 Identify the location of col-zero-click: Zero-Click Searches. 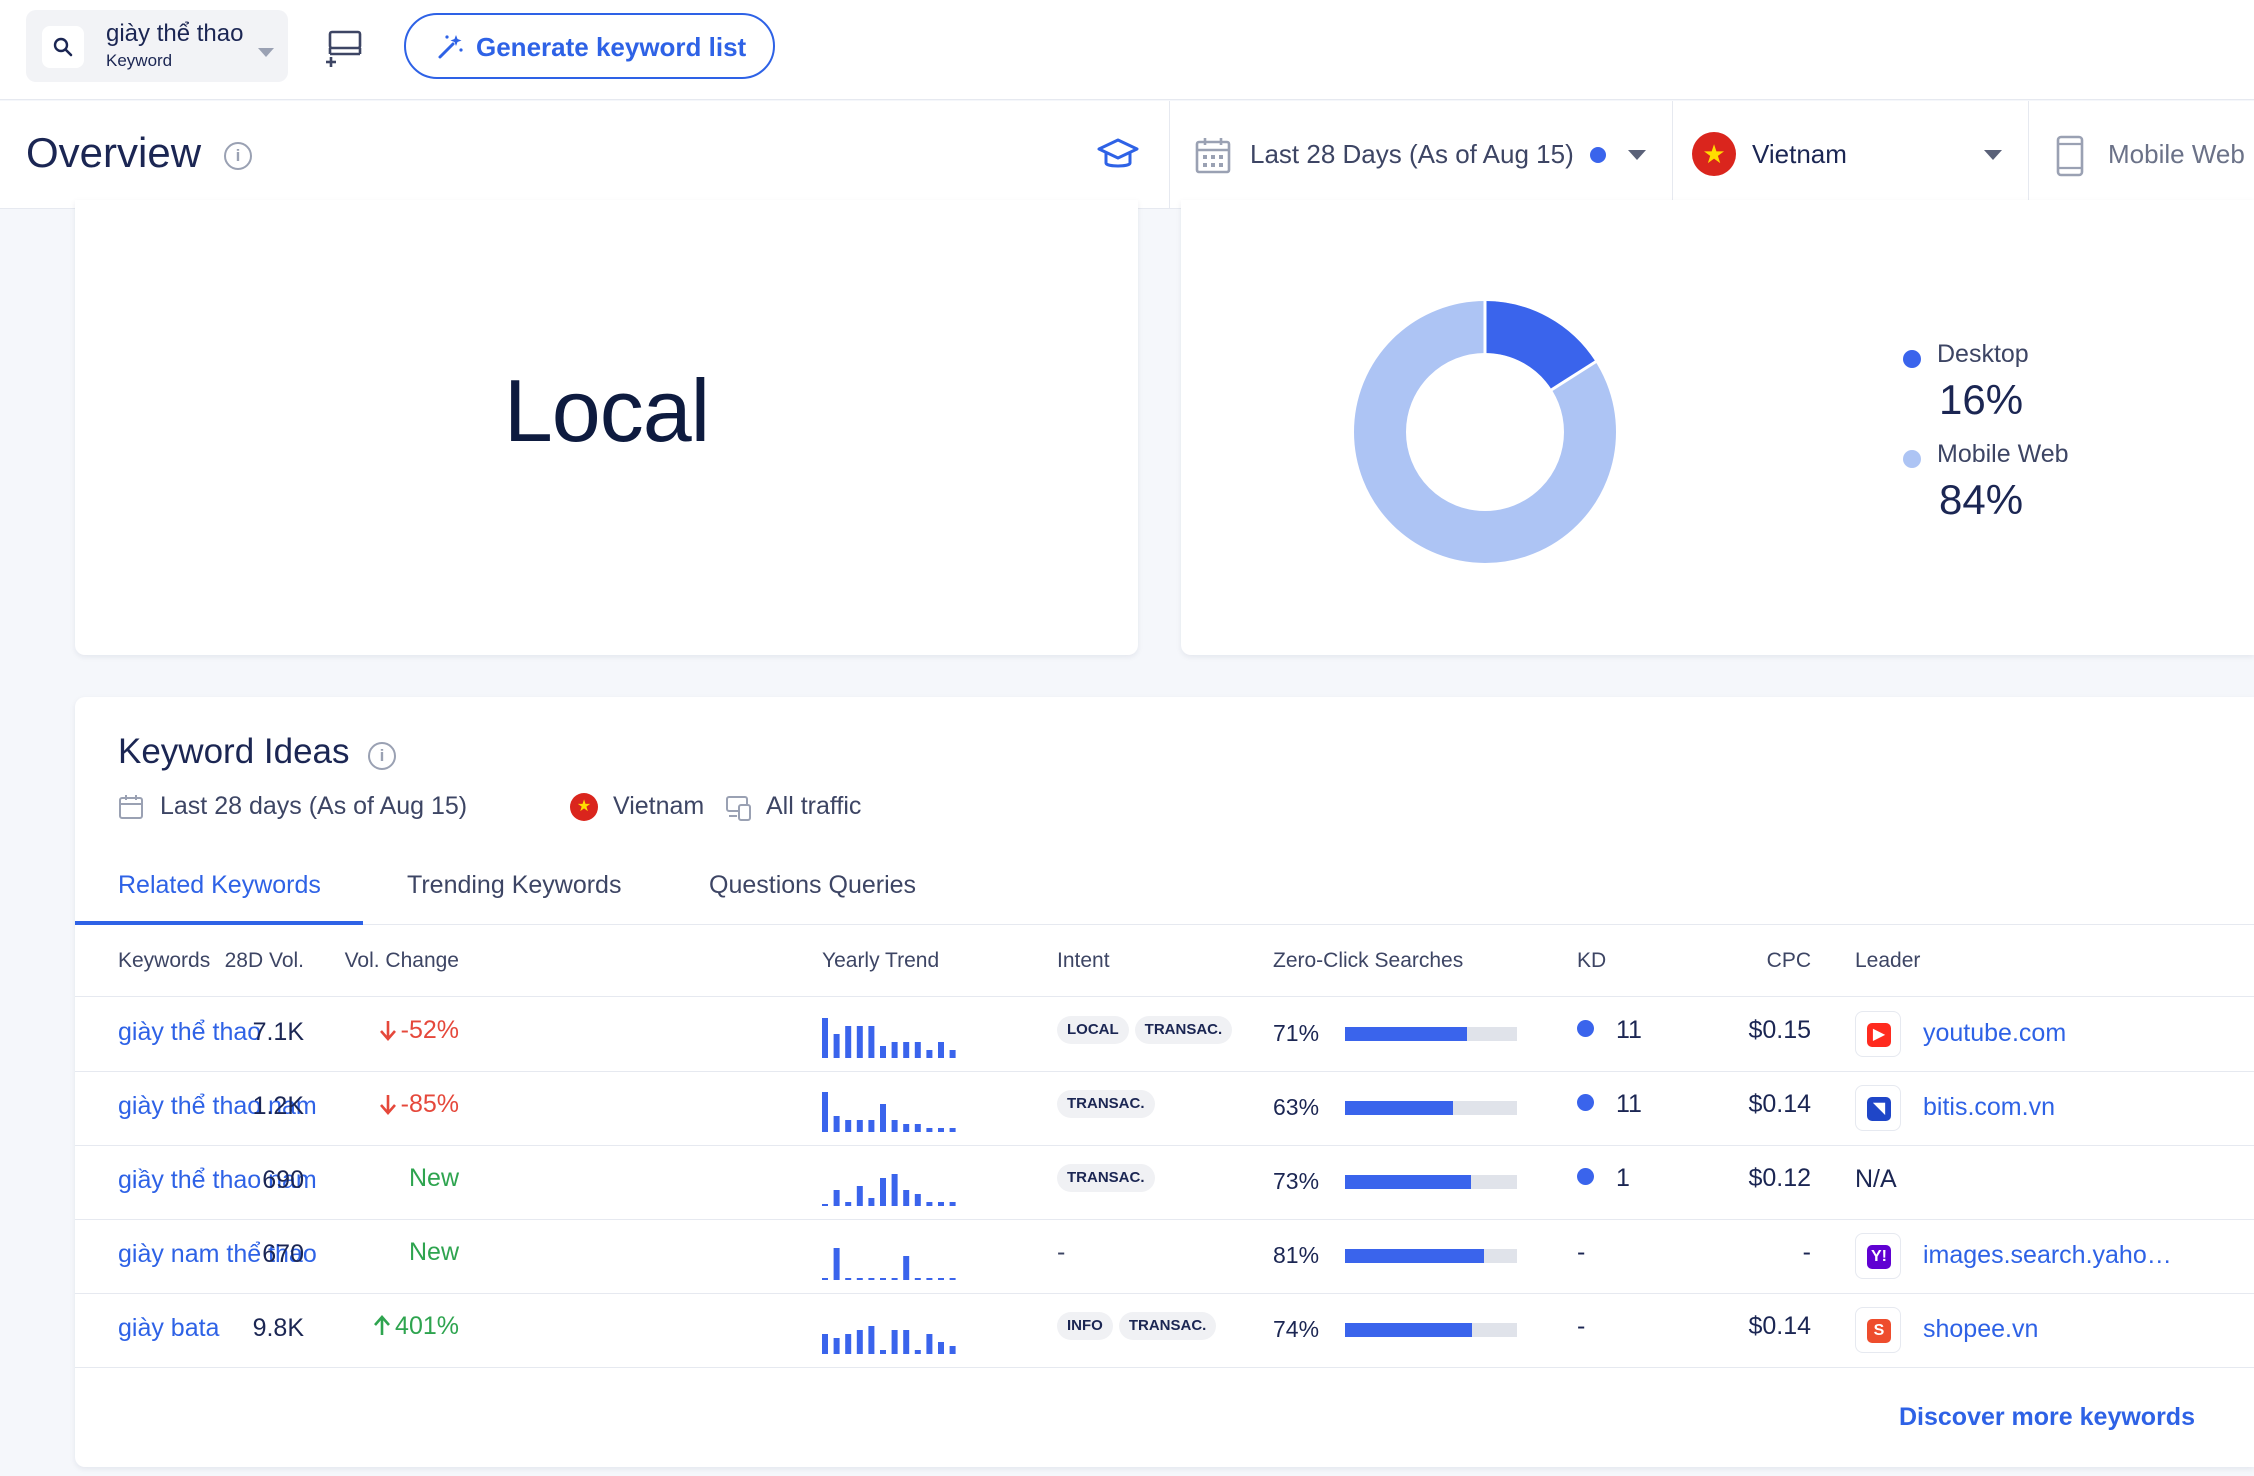
(1368, 961).